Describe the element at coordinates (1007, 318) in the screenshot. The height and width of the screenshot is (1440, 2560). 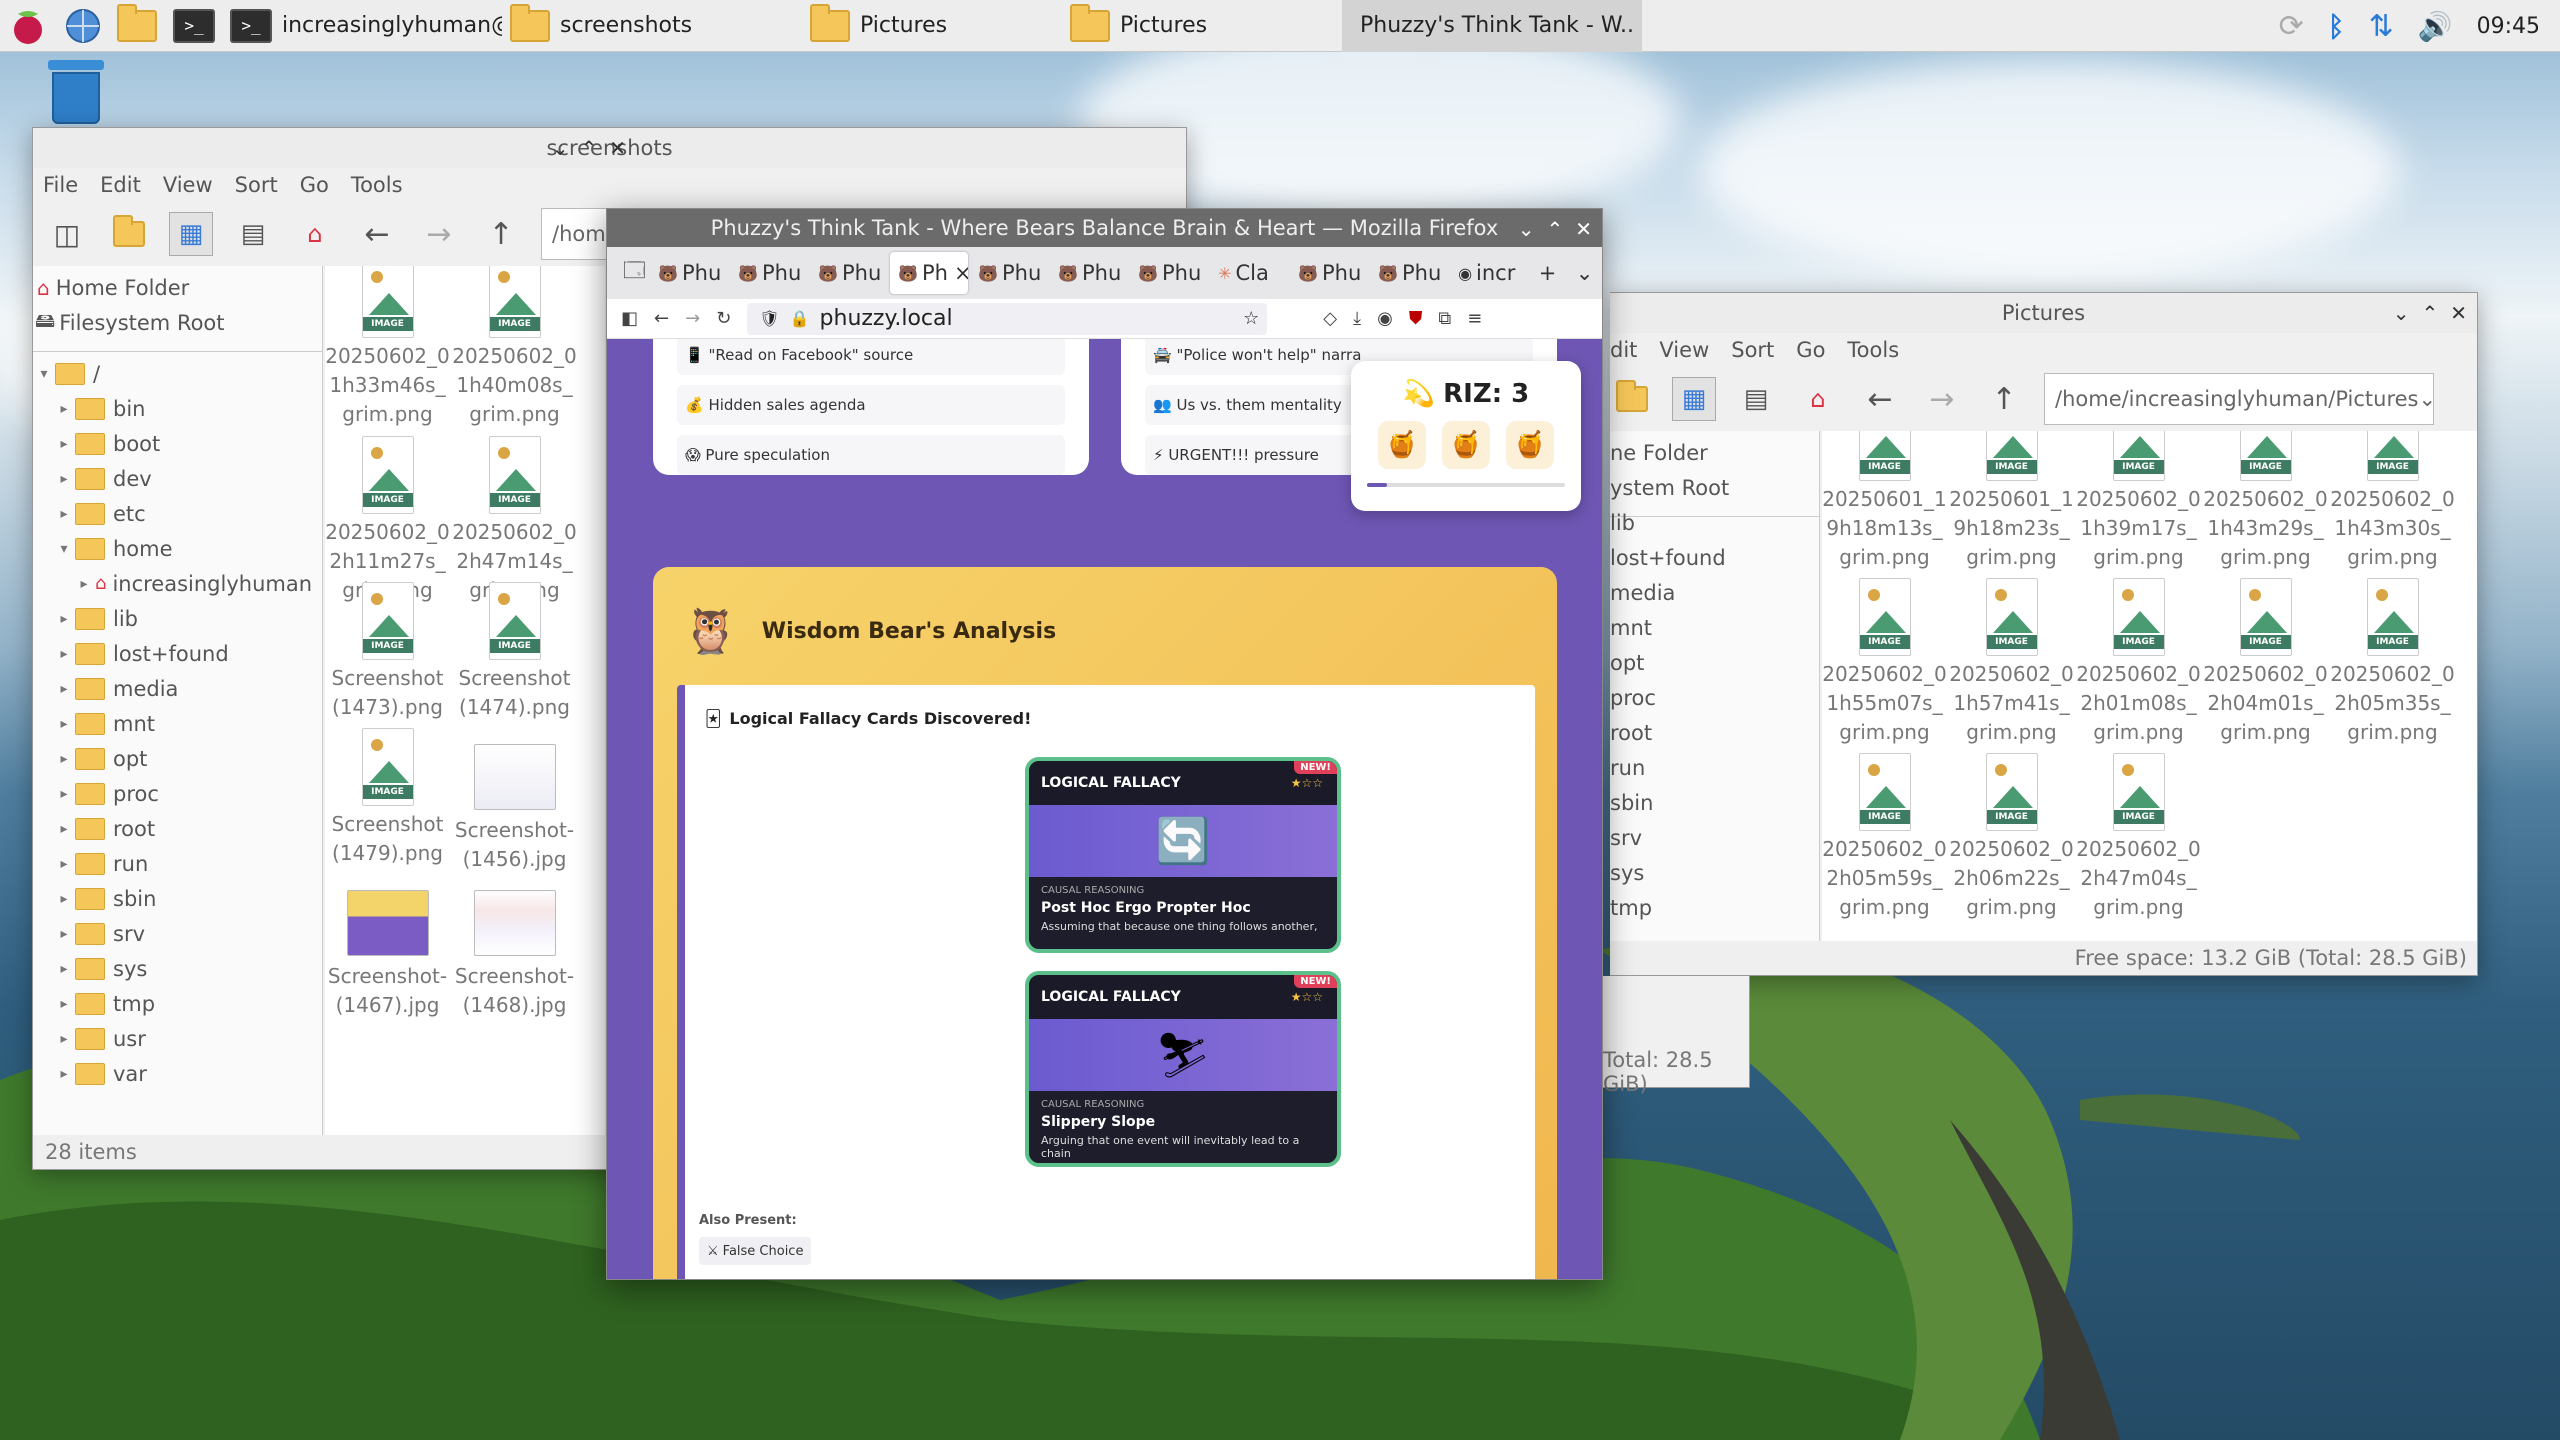
I see `url-bar: 🛡 🔒 phuzzy.local ☆` at that location.